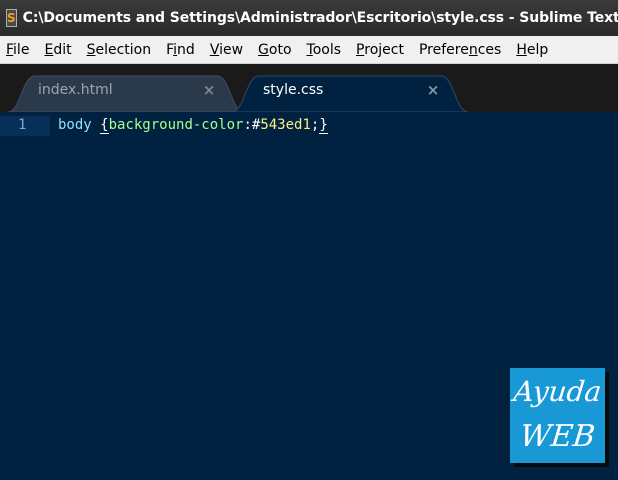 This screenshot has width=618, height=480. Describe the element at coordinates (22, 125) in the screenshot. I see `line-number: 1` at that location.